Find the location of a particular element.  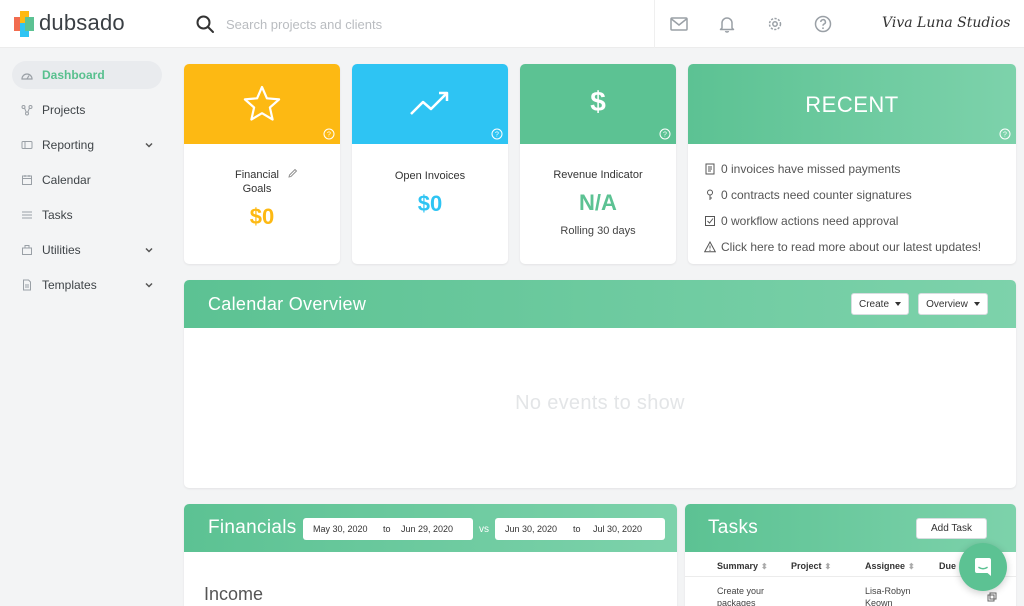

income-heading: Income is located at coordinates (234, 594).